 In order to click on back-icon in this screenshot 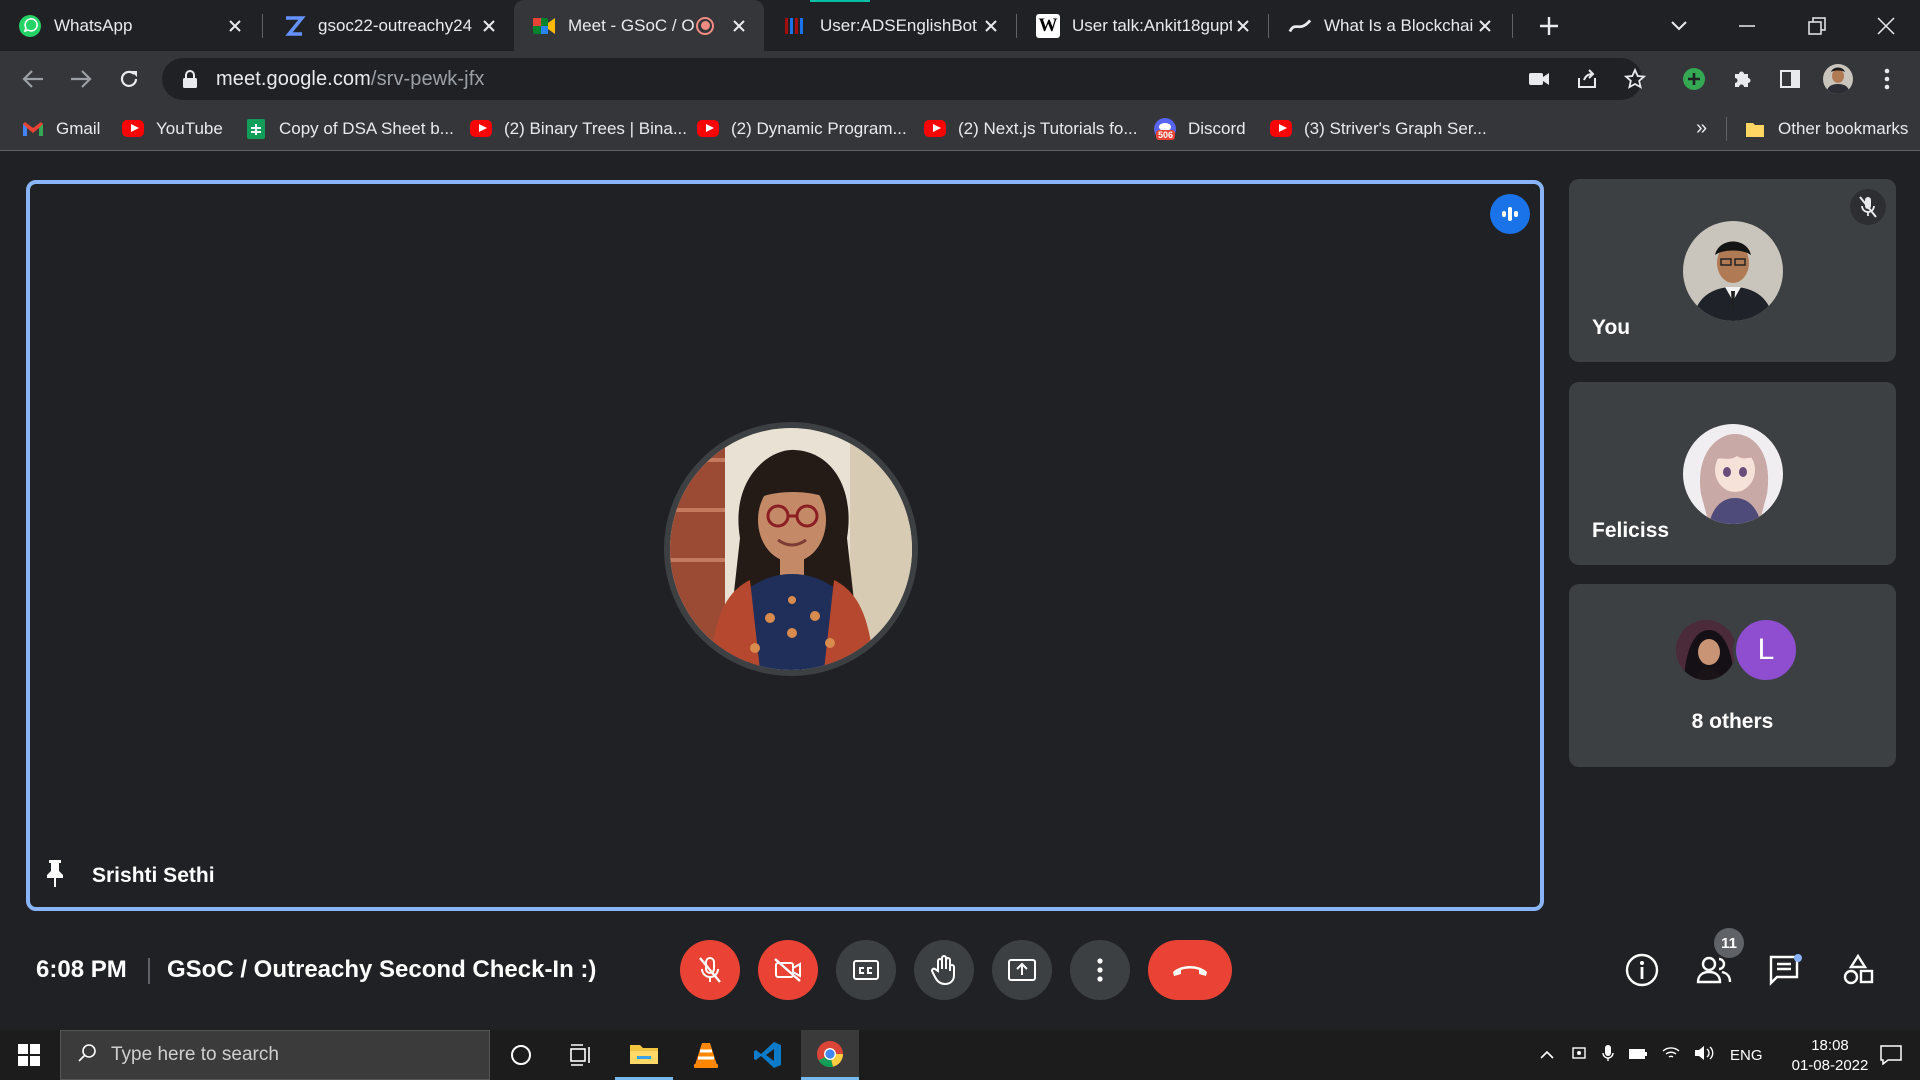, I will do `click(33, 79)`.